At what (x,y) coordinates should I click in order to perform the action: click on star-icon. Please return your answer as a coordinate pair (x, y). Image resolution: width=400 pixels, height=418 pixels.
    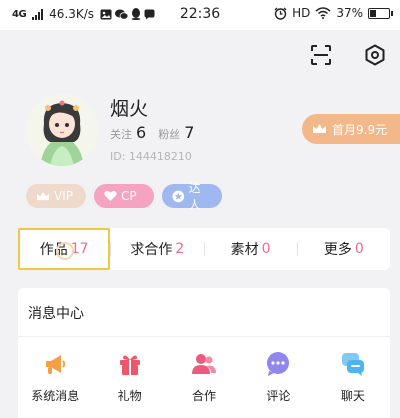
    Looking at the image, I should click on (178, 196).